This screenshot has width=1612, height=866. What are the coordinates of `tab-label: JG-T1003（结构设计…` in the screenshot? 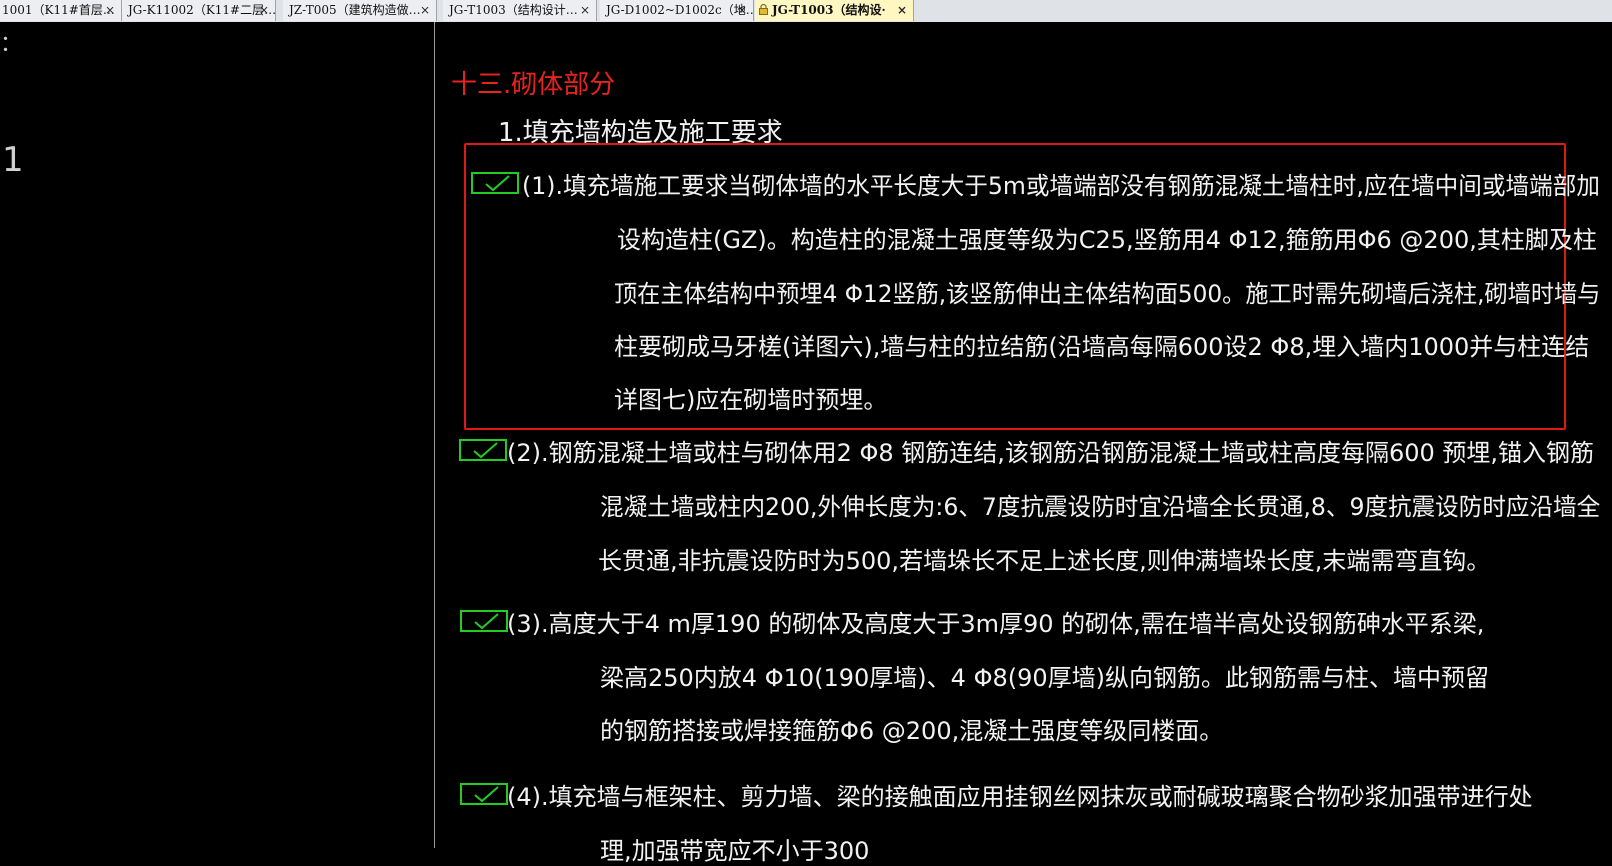 It's located at (513, 10).